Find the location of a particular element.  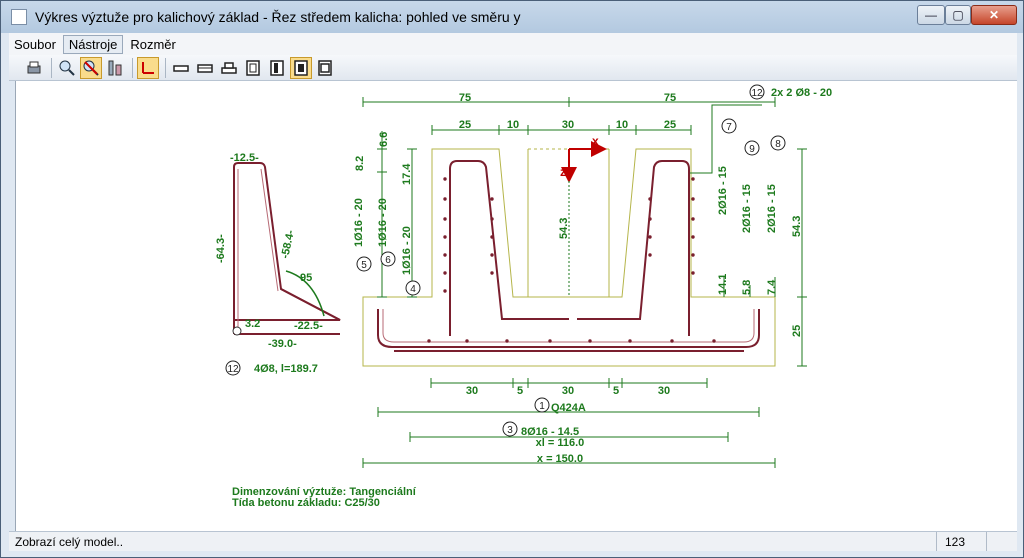

dim-top-left: 75 is located at coordinates (465, 98).